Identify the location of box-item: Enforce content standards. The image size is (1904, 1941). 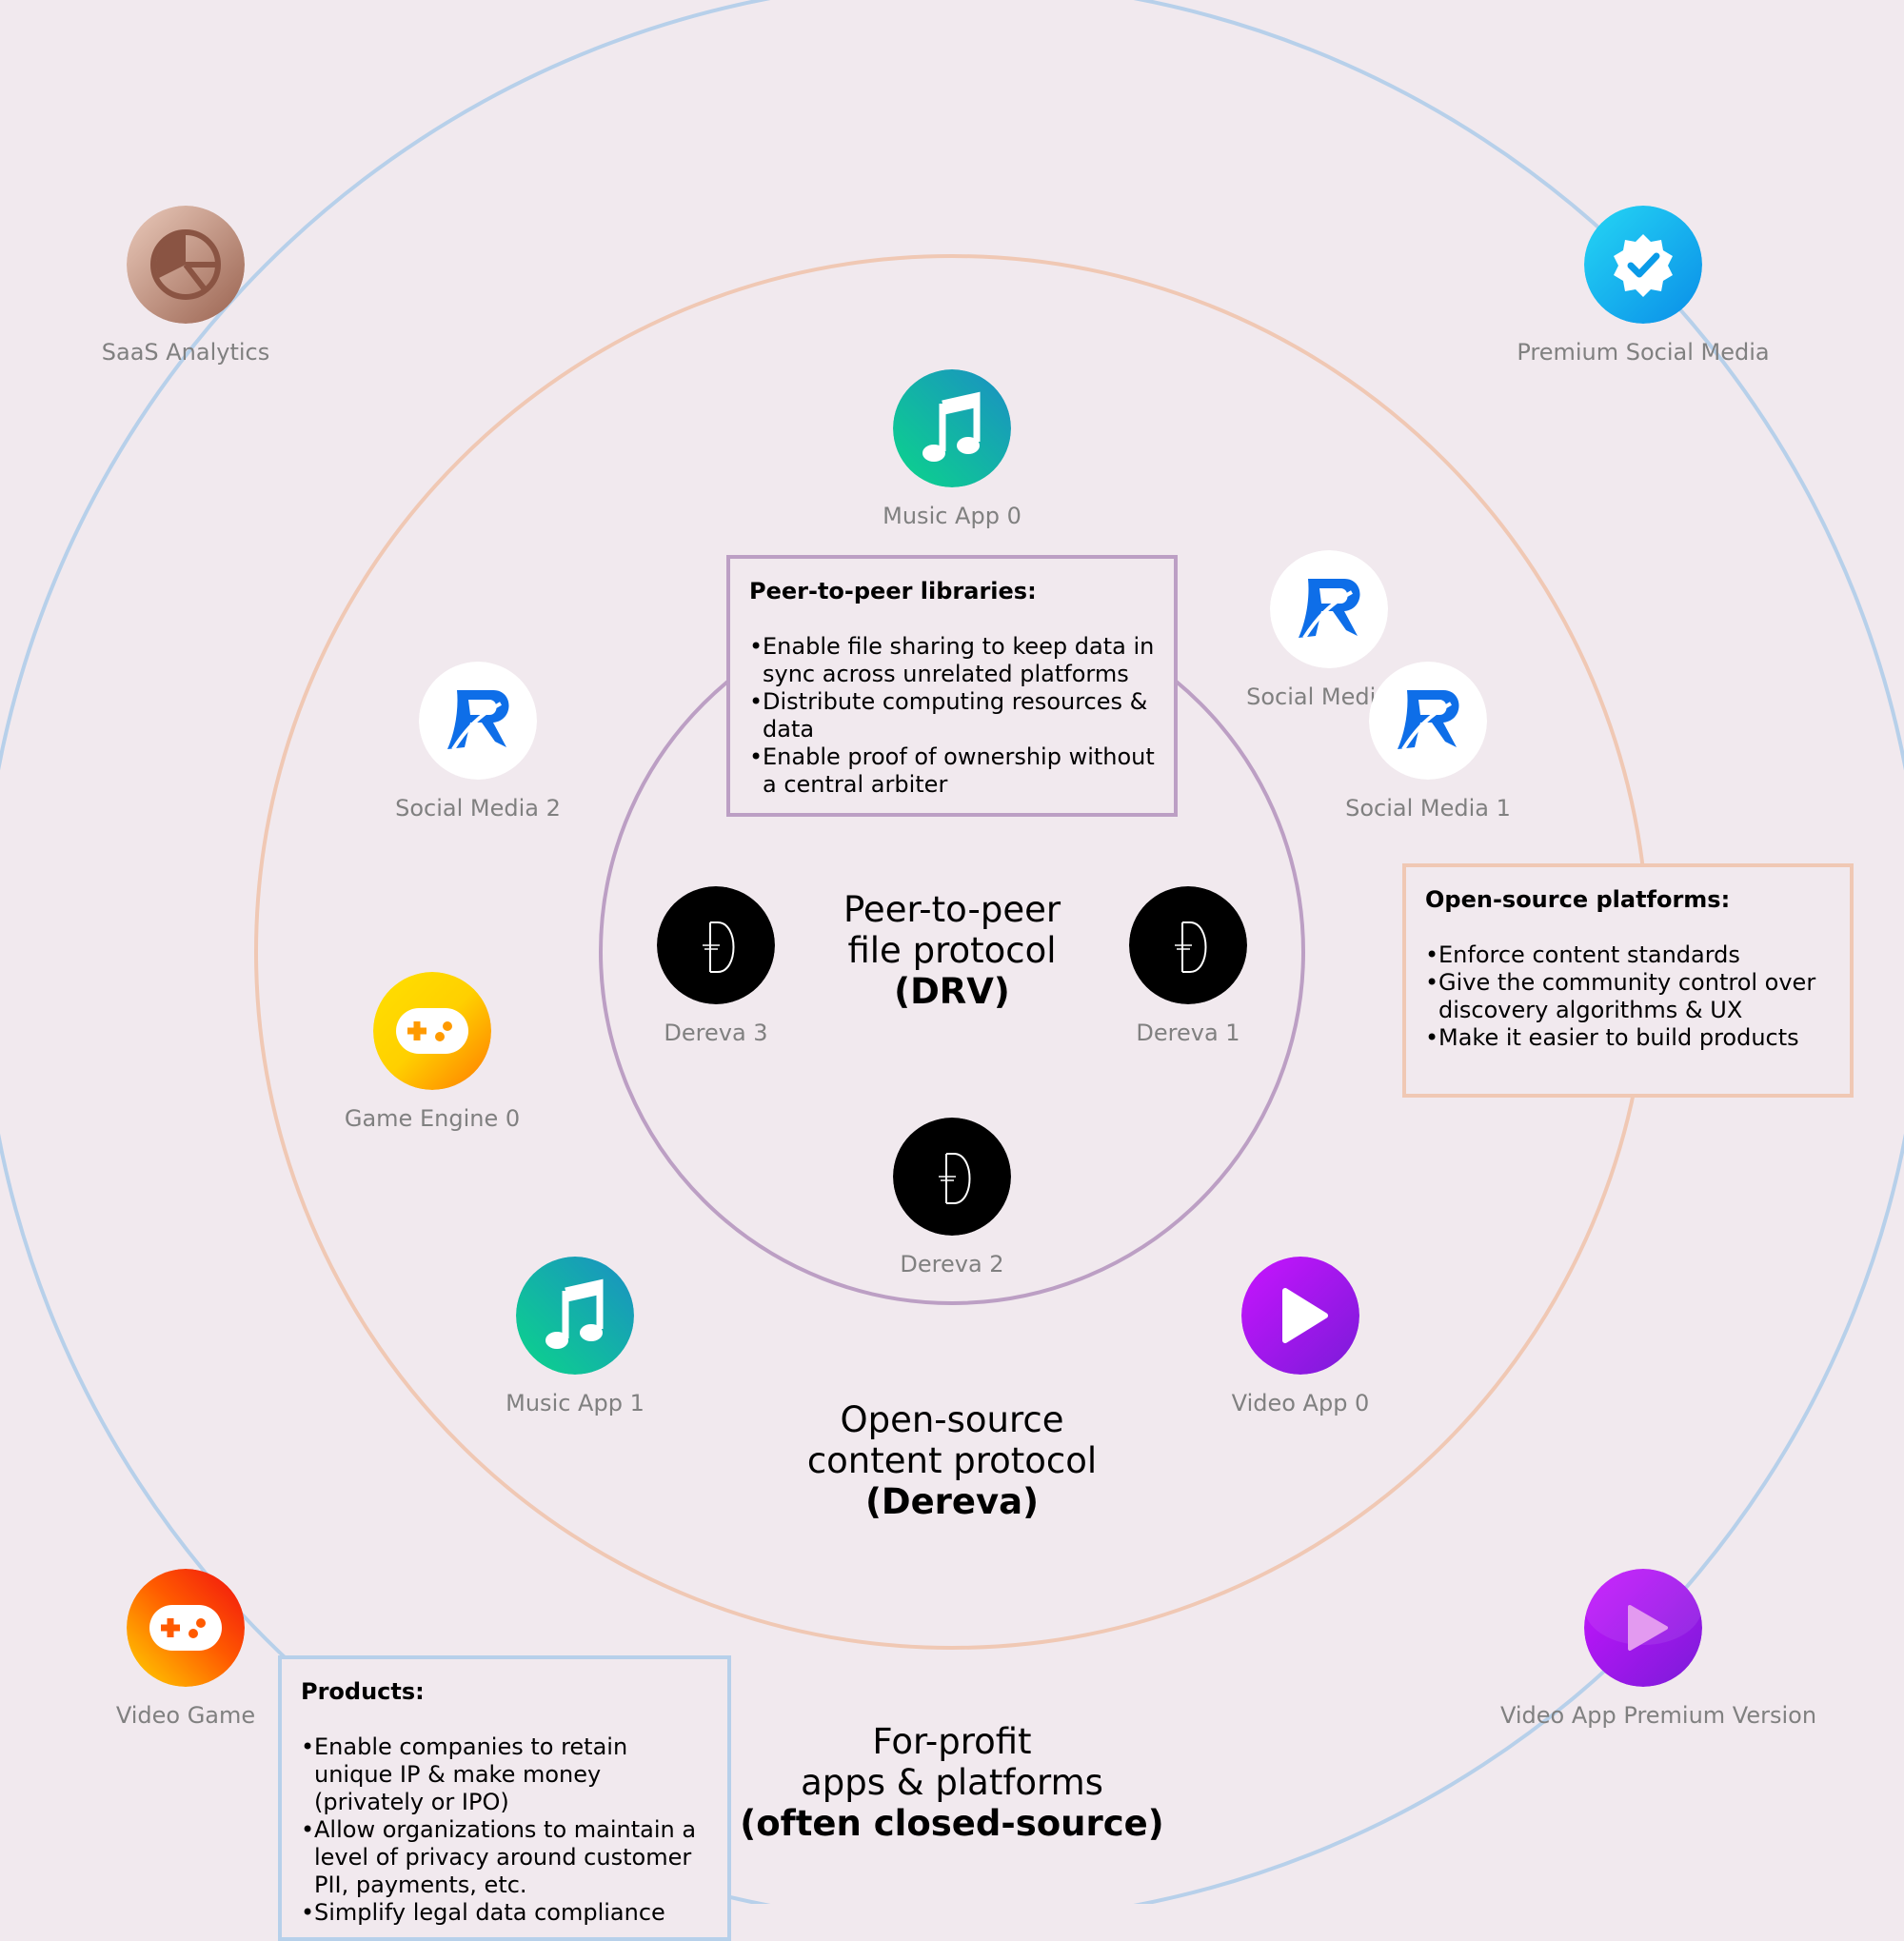
(1628, 955).